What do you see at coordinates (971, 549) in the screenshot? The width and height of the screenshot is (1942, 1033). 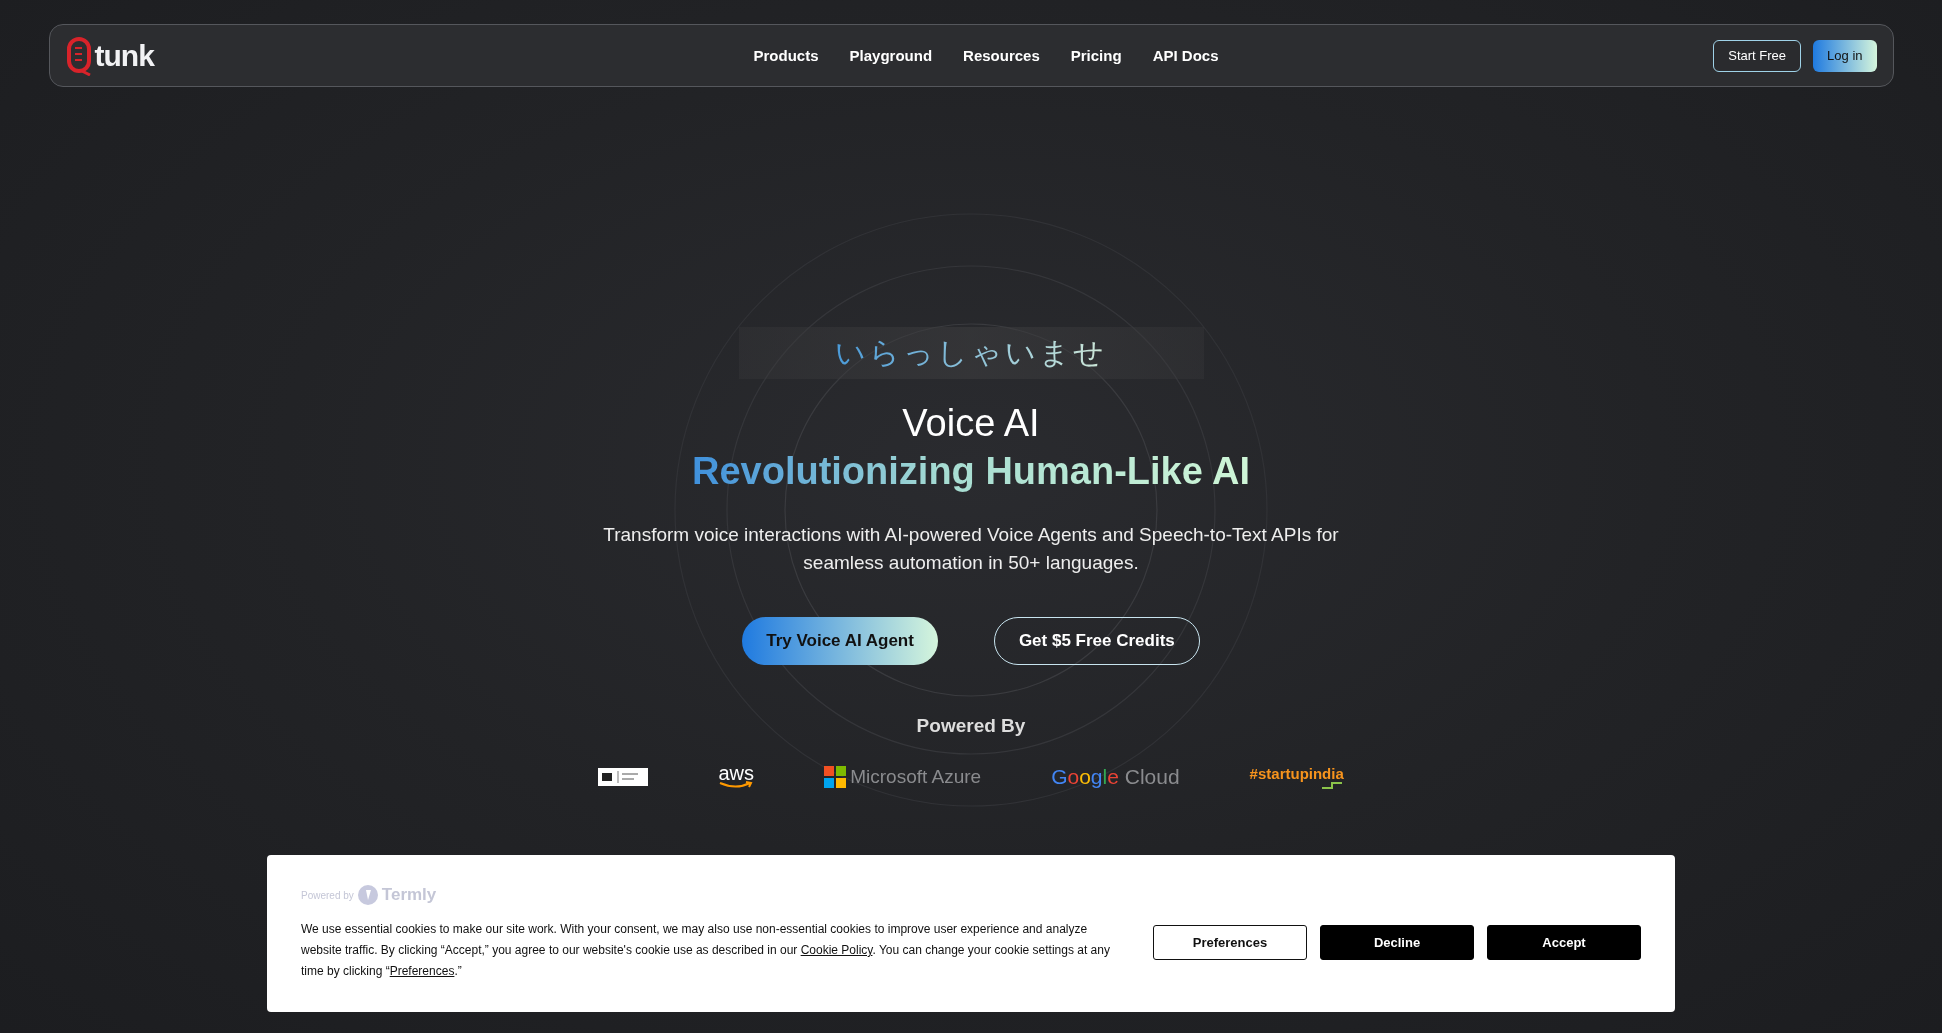 I see `hero-description: Transform voice interactions with AI-powered Voice Agents and Speech-to-Text APIs for seamless automation in 50+ languages.` at bounding box center [971, 549].